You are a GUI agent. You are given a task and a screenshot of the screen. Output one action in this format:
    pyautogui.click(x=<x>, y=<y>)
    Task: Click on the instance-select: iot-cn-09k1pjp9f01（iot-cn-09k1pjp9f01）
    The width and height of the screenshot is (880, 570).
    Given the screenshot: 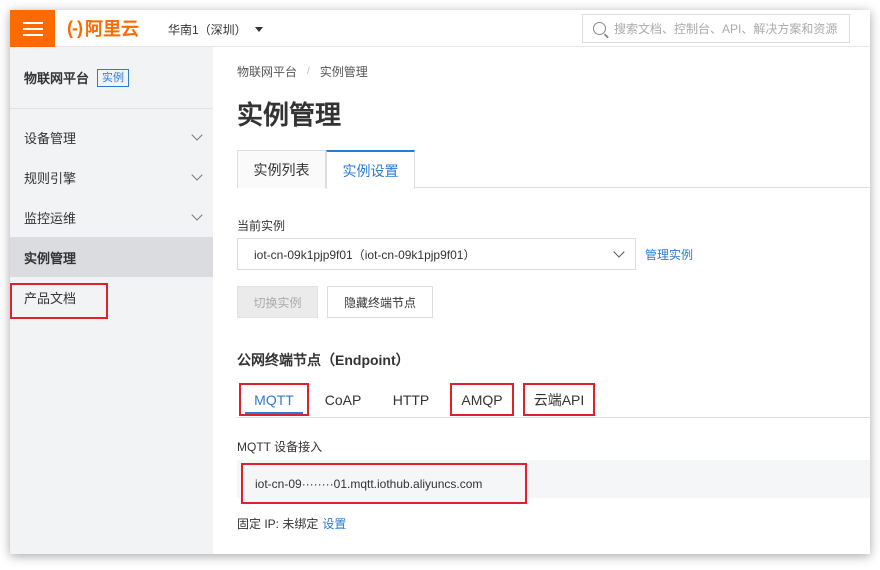 What is the action you would take?
    pyautogui.click(x=436, y=254)
    